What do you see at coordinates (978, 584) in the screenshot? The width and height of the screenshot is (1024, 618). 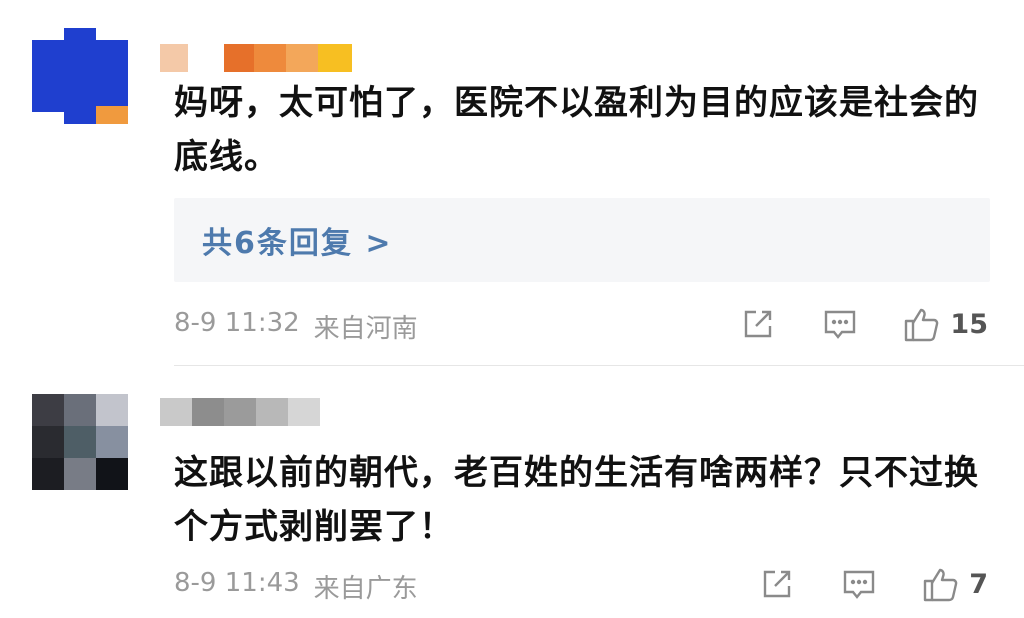 I see `like-count: 7` at bounding box center [978, 584].